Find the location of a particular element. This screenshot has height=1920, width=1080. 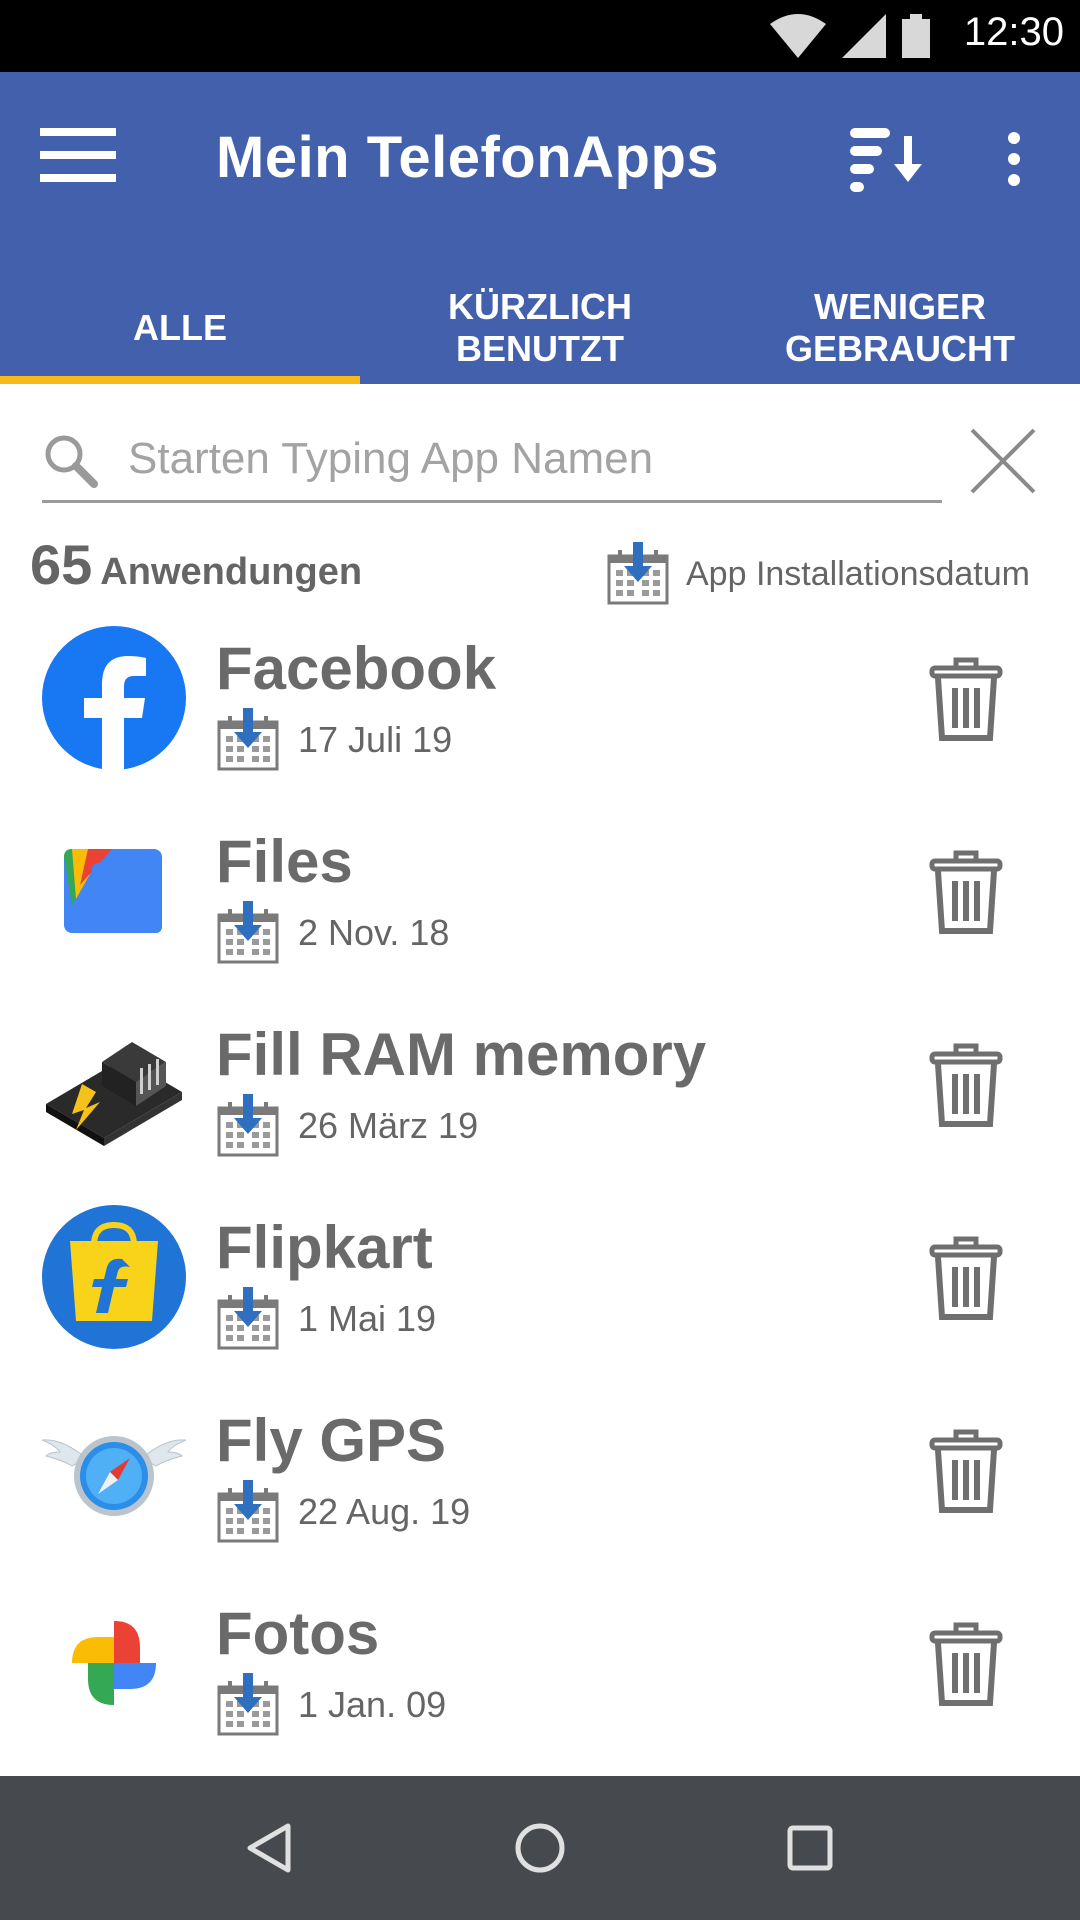

back-button is located at coordinates (270, 1848).